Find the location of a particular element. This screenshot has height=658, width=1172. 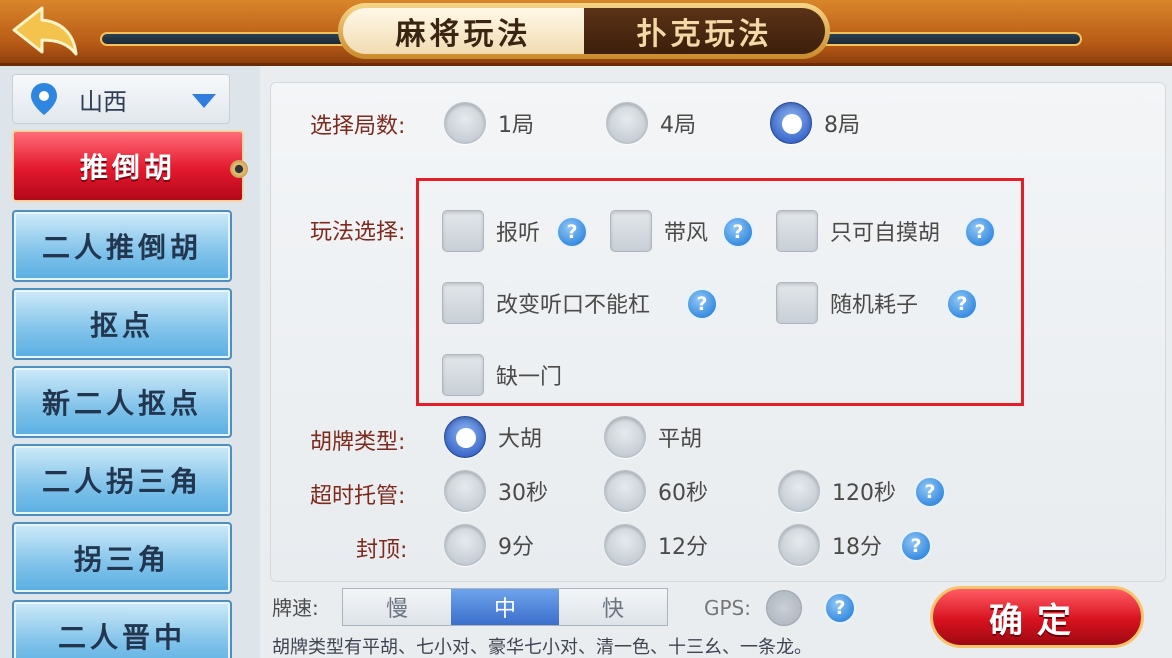

option-label: 12分 is located at coordinates (683, 547).